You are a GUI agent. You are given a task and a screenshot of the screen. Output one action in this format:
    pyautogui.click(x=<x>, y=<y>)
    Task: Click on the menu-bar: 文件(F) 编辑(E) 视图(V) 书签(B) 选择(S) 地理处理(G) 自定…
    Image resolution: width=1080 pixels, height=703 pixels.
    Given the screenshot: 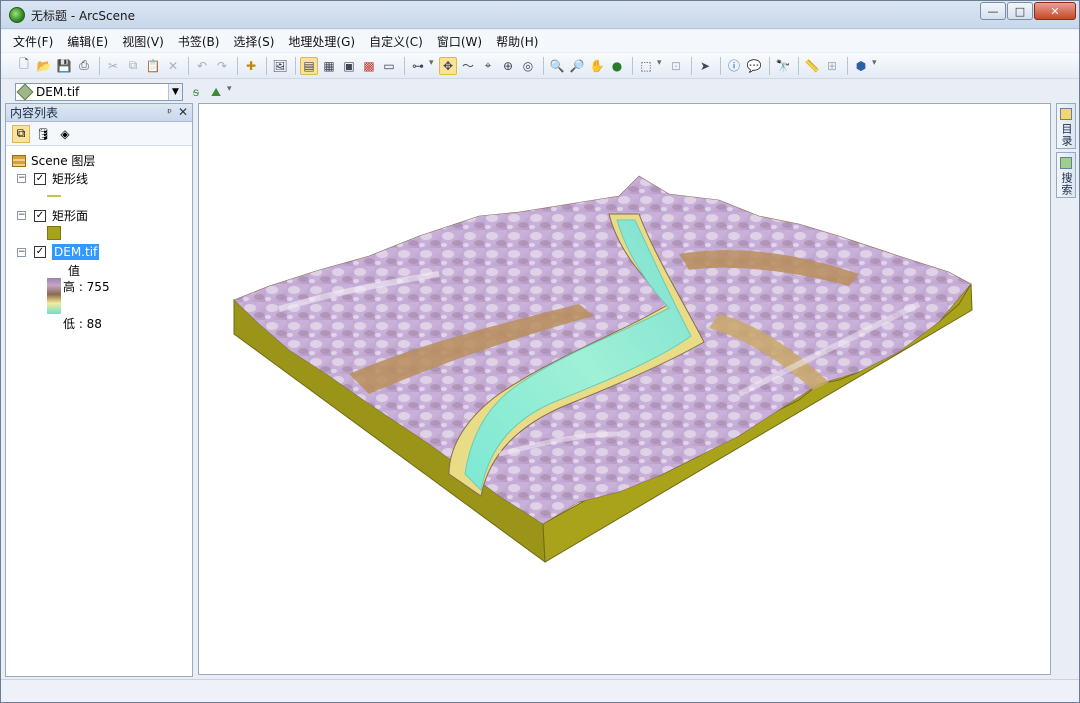 What is the action you would take?
    pyautogui.click(x=540, y=41)
    